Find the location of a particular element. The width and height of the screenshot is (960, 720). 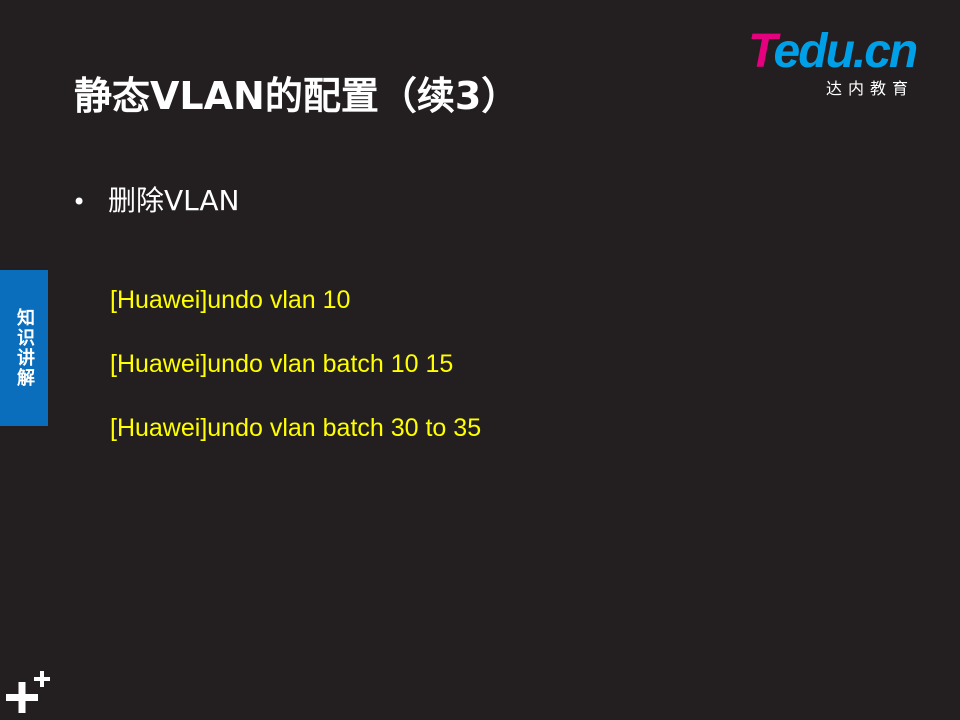

command-line: [Huawei]undo vlan 10 is located at coordinates (230, 300).